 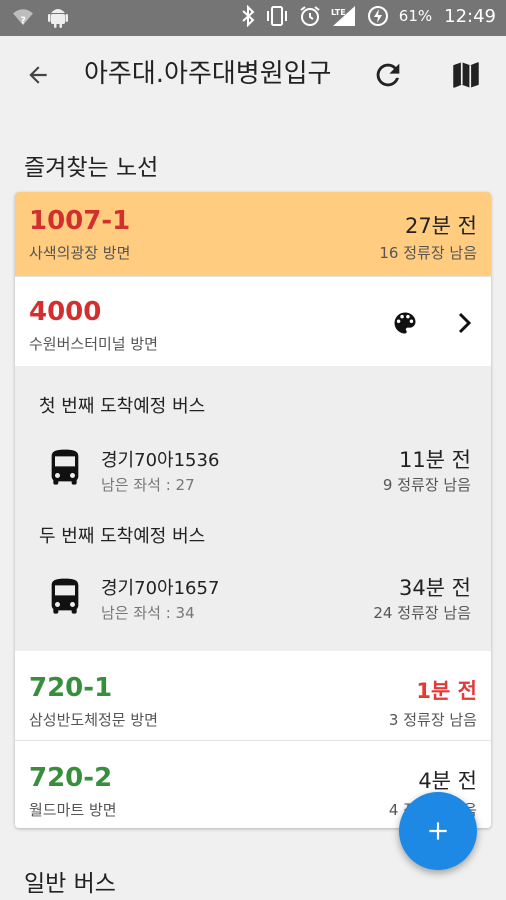 I want to click on clock: 12:49, so click(x=470, y=16).